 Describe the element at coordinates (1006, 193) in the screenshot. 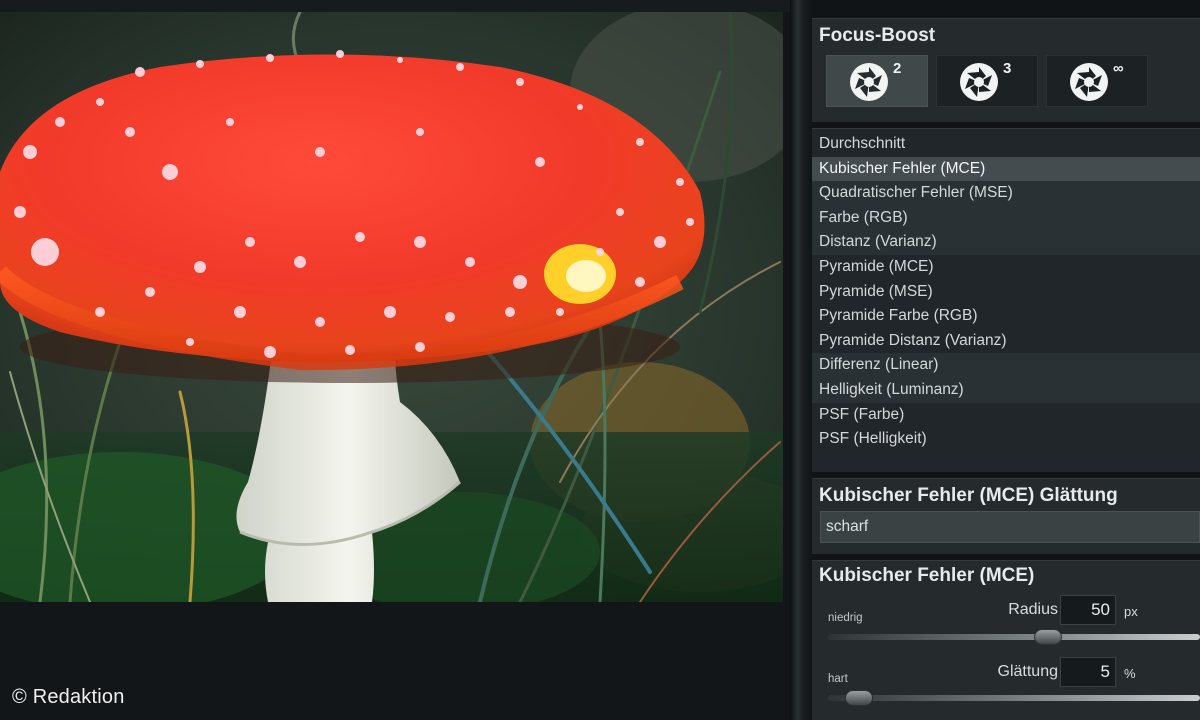

I see `method-item-quadratischer-fehler-mse: Quadratischer Fehler (MSE)` at that location.